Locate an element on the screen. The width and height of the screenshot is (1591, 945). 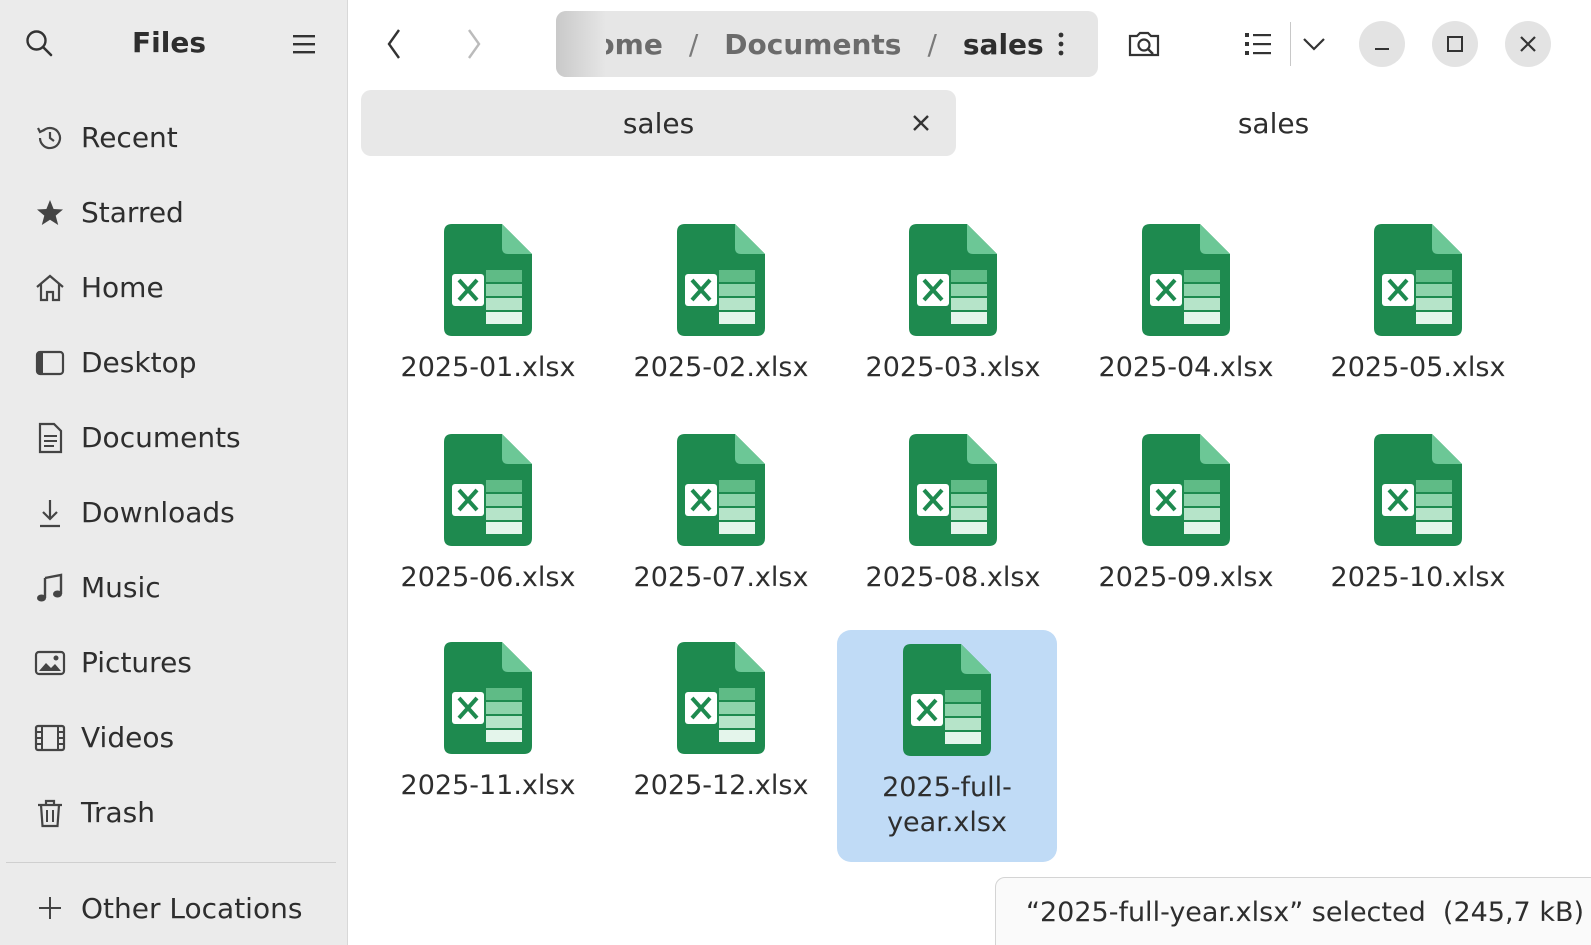
file-item: 2025-08.xlsx is located at coordinates (953, 536).